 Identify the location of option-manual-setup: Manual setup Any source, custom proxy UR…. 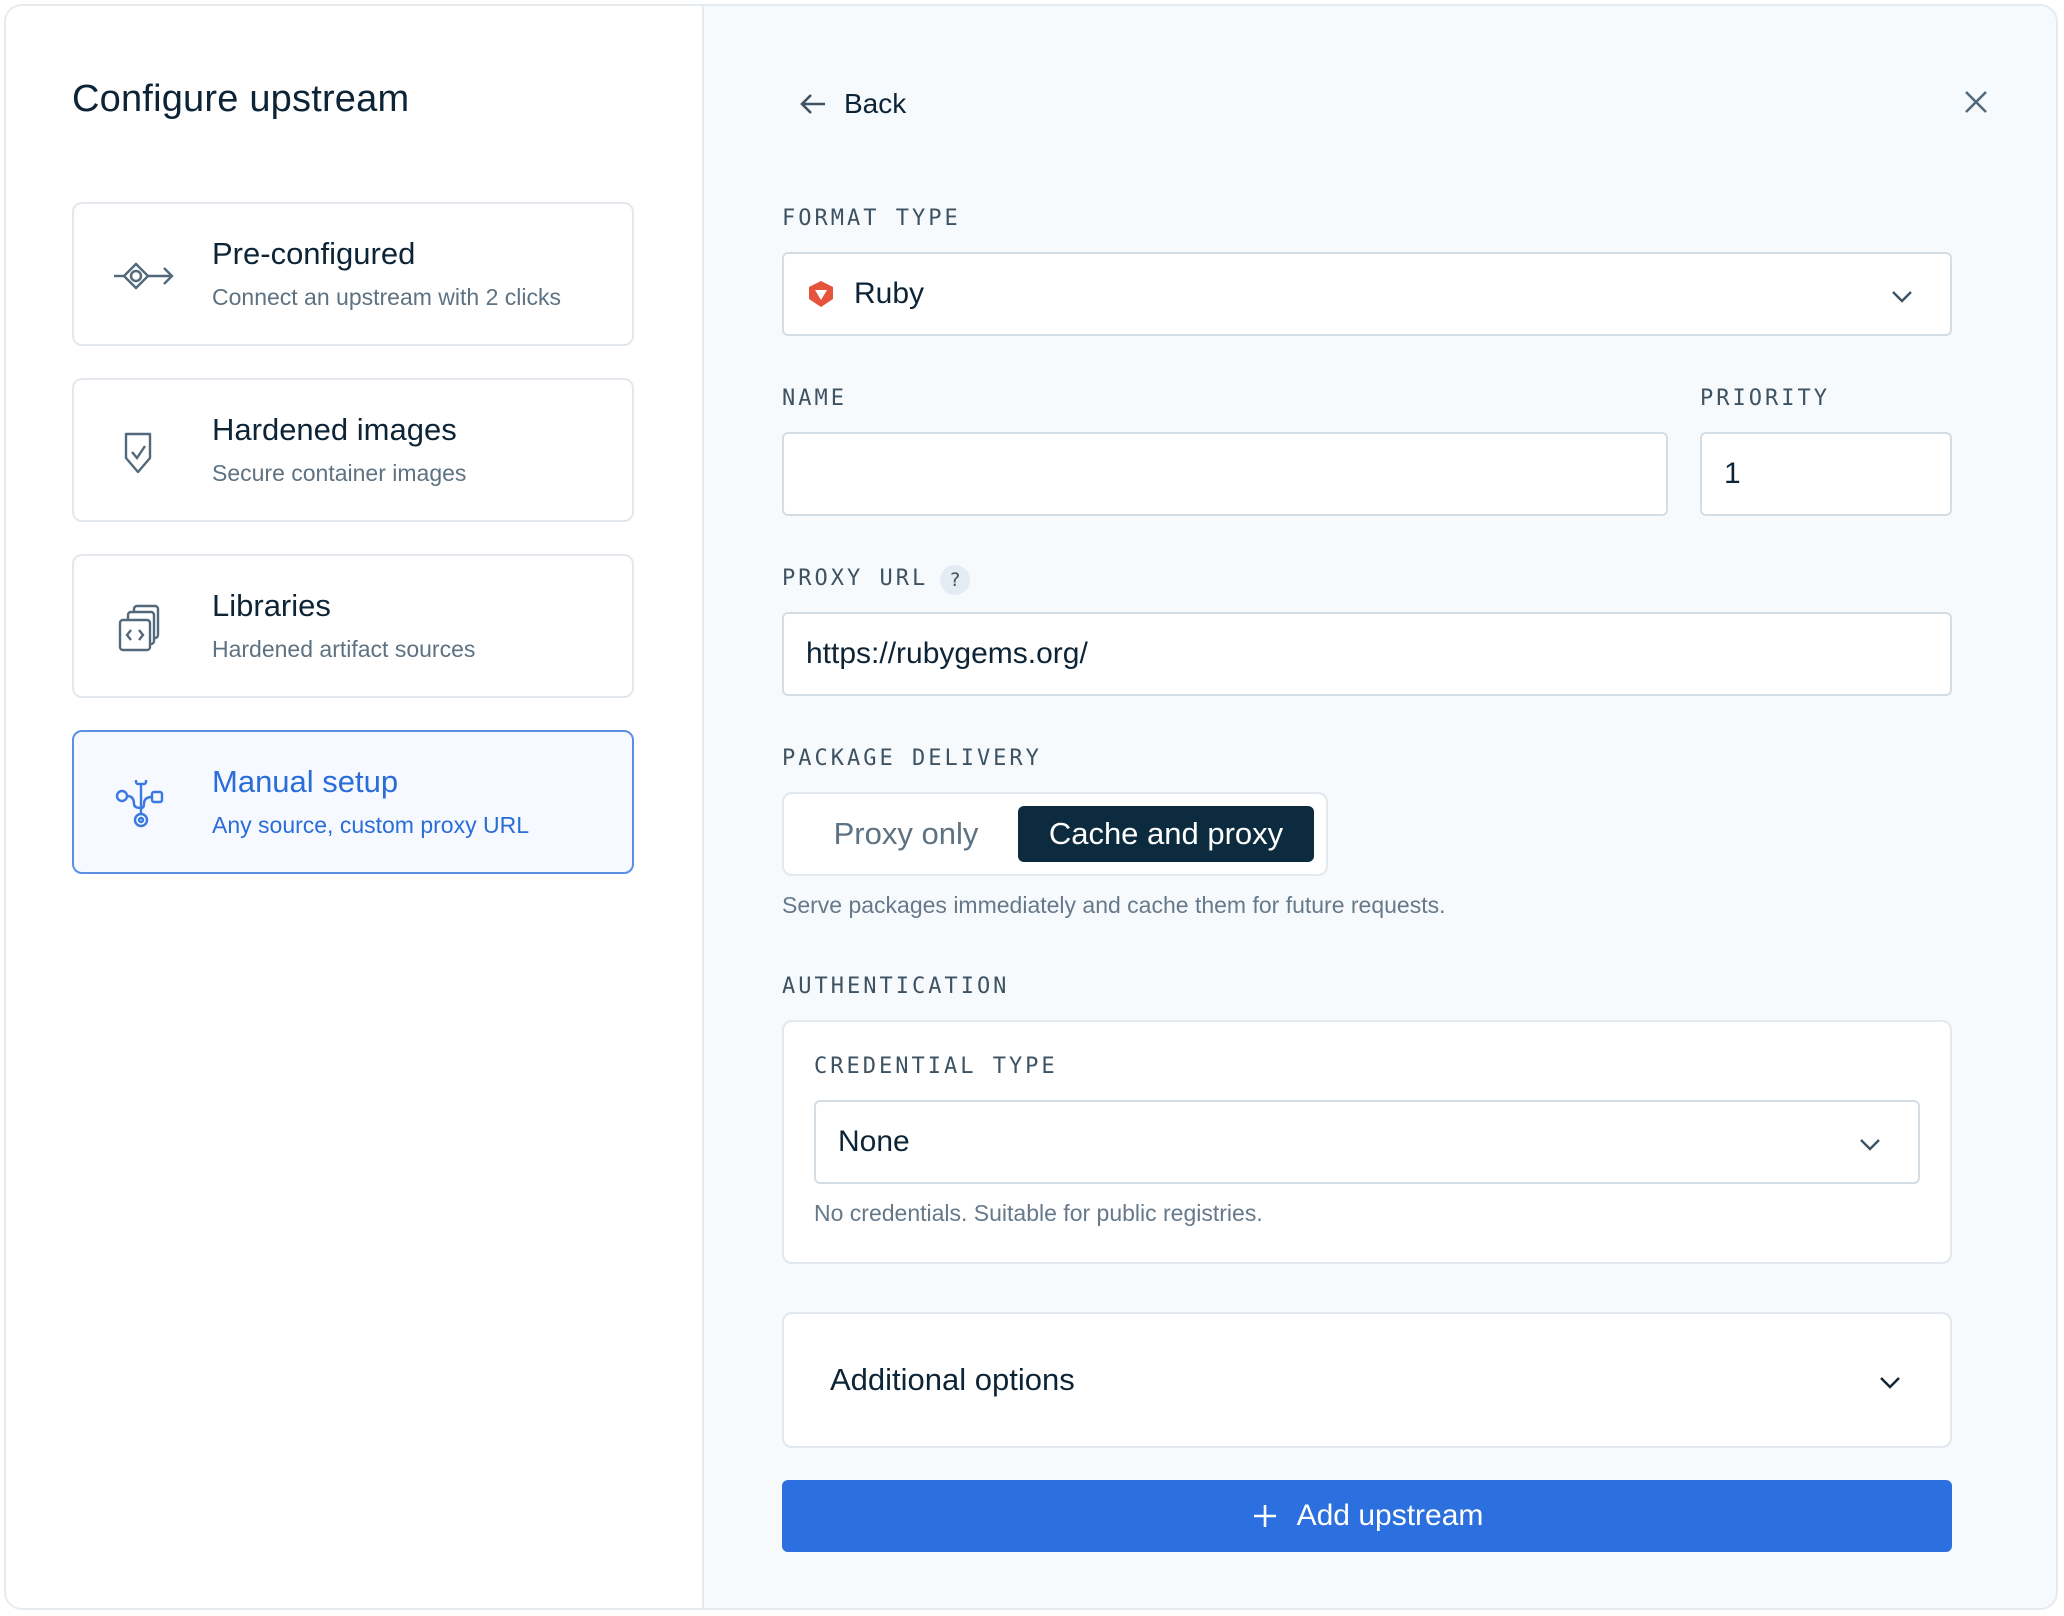
(353, 802).